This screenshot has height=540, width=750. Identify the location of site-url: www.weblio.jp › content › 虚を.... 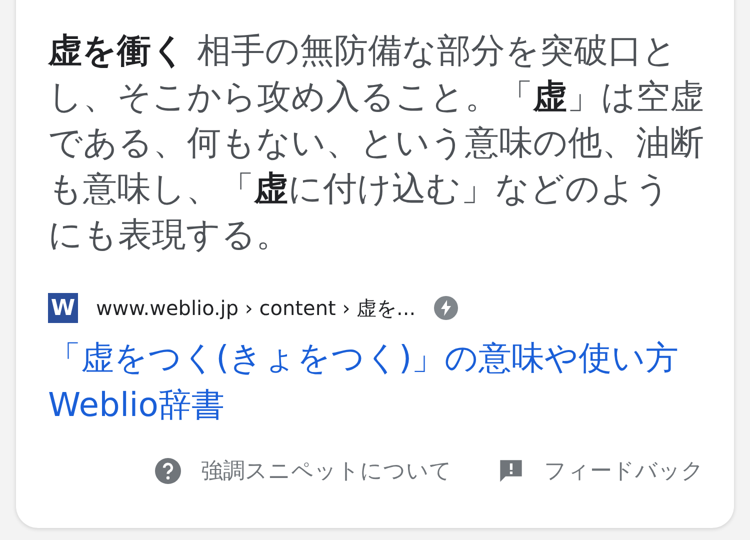
(256, 308).